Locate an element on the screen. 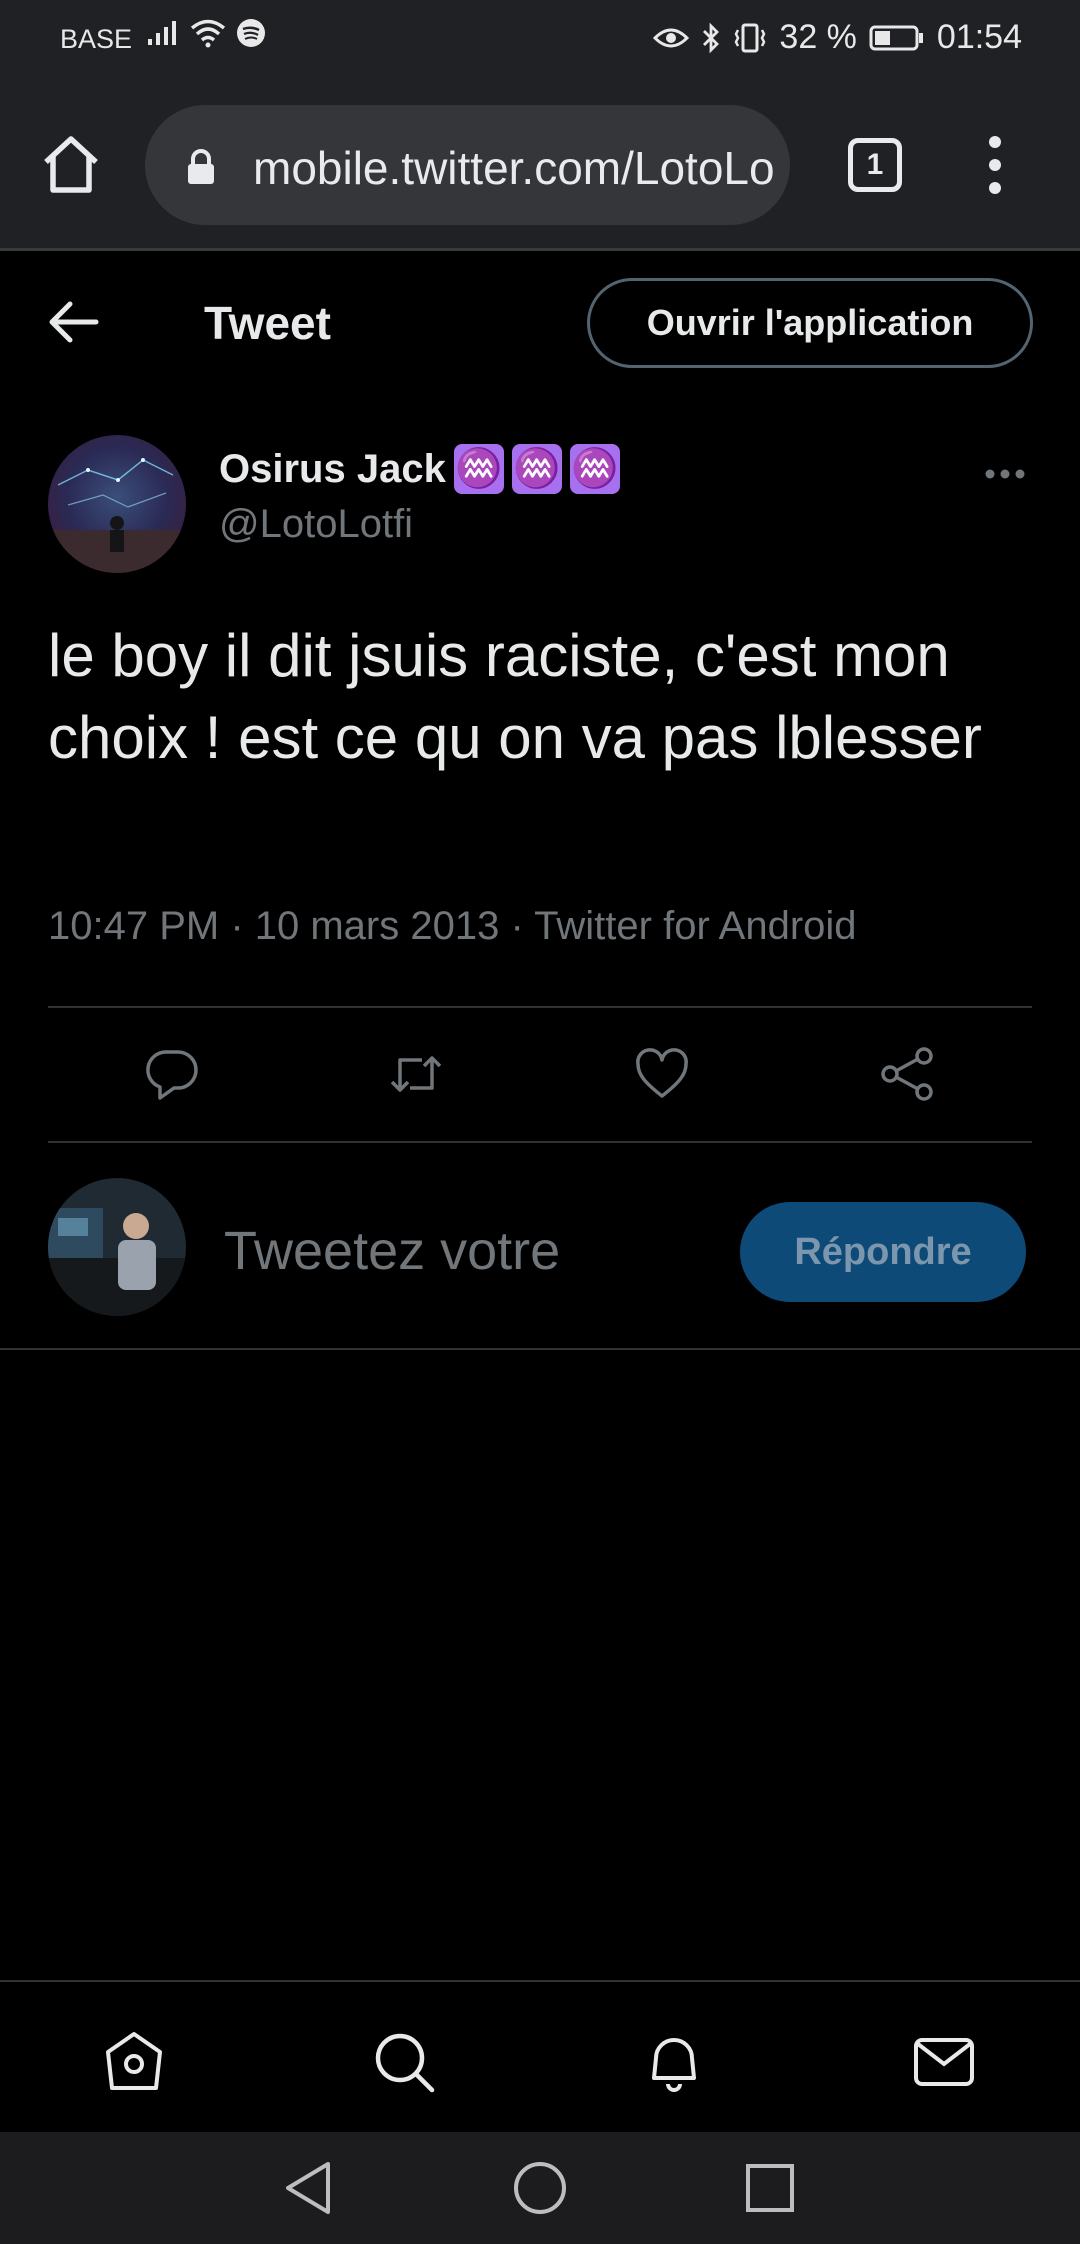  back-icon is located at coordinates (310, 2188).